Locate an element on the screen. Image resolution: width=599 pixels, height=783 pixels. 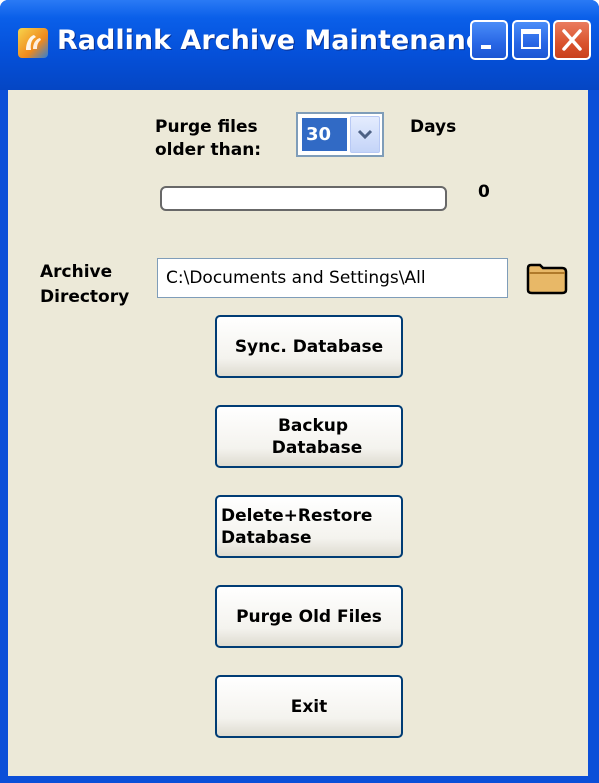
purge-label-line2: older than: is located at coordinates (208, 150).